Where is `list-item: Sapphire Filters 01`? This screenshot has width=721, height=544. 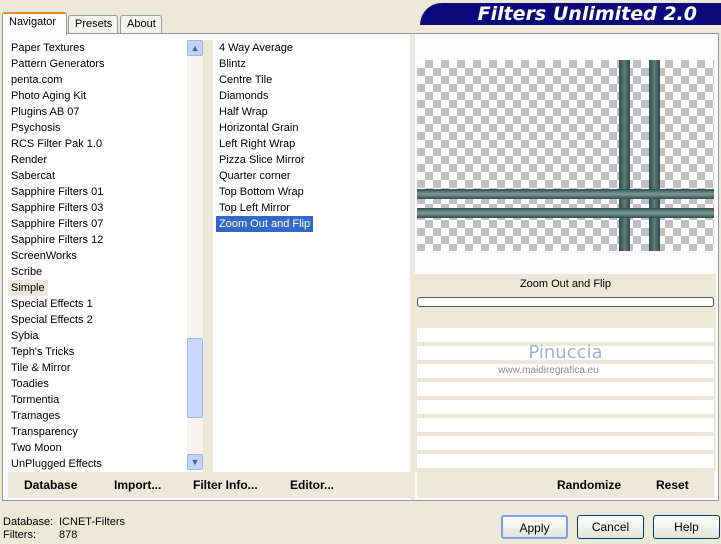 list-item: Sapphire Filters 01 is located at coordinates (97, 192).